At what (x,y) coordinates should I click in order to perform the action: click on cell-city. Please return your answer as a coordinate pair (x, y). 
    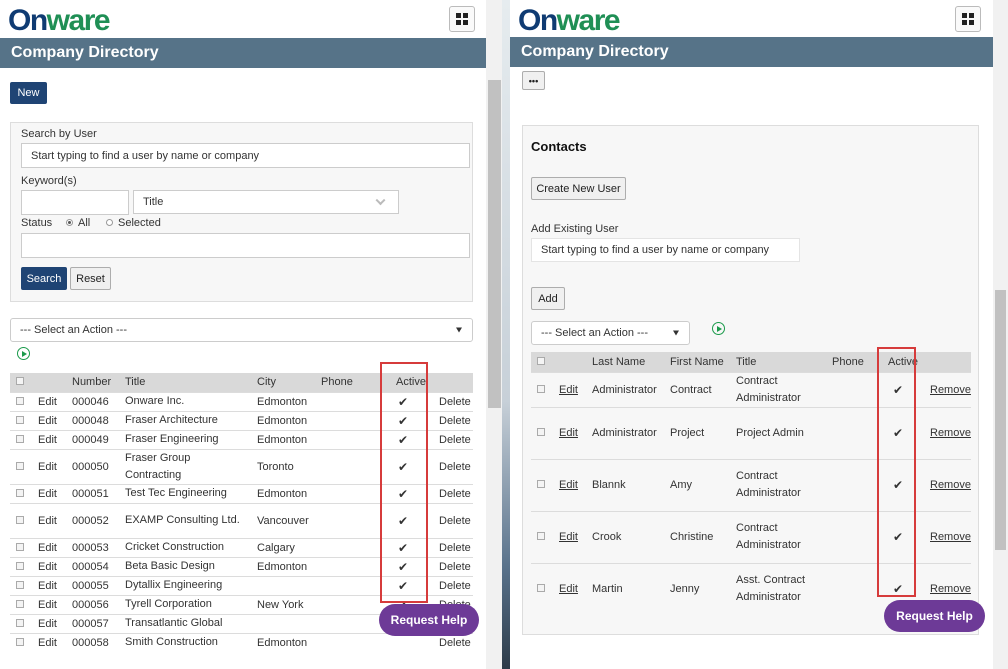
    Looking at the image, I should click on (289, 585).